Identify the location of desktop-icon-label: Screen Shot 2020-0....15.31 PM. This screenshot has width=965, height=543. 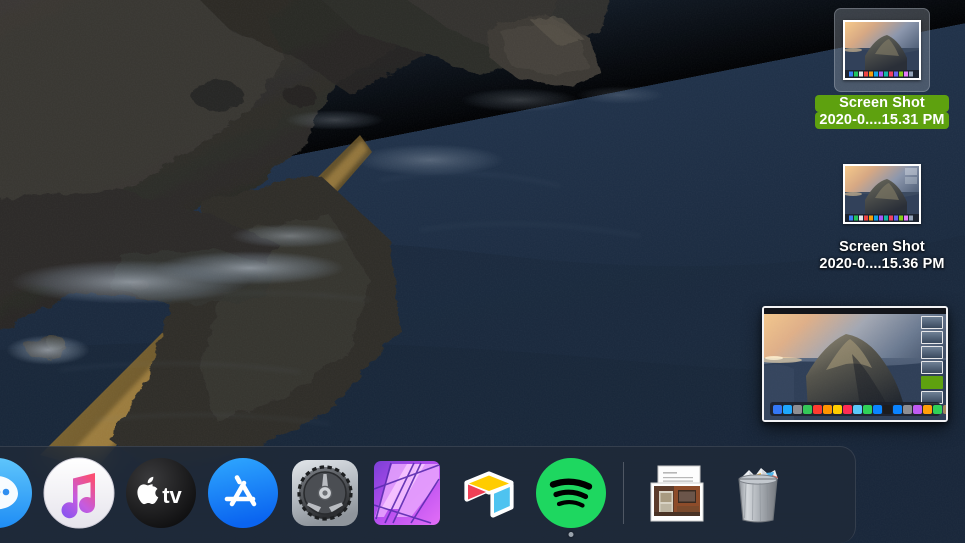
(882, 112).